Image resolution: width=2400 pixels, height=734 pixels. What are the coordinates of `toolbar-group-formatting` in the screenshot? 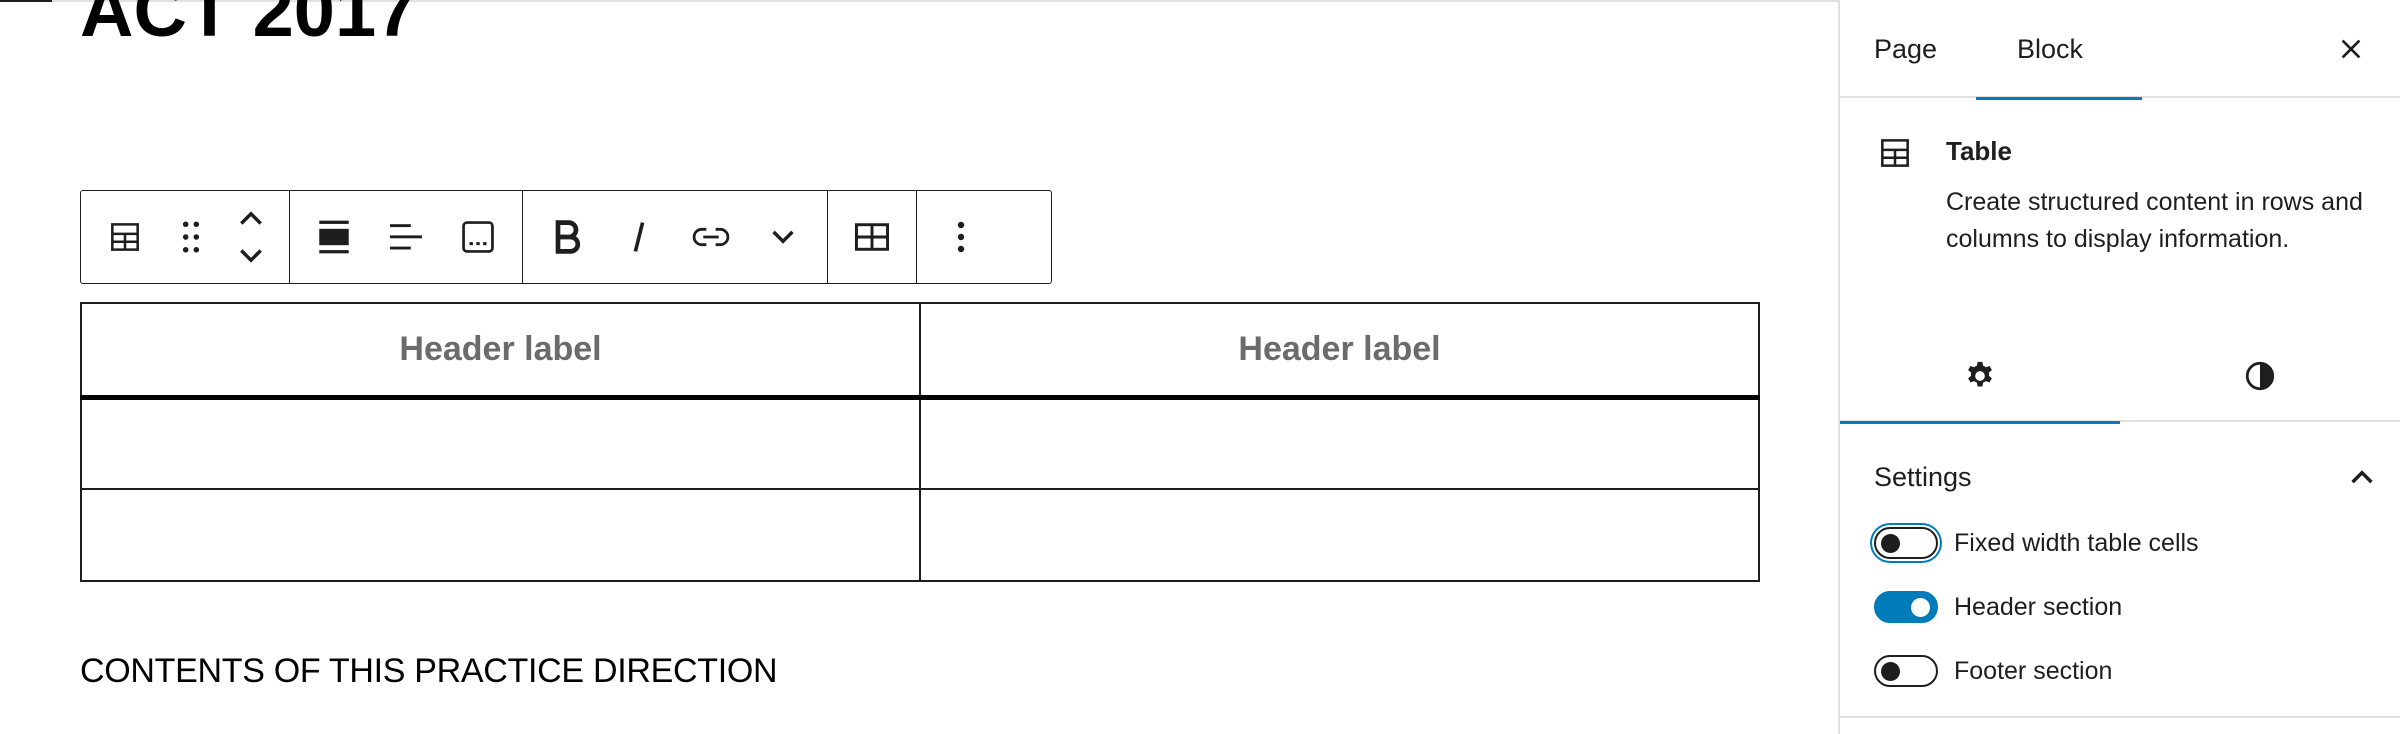 It's located at (675, 237).